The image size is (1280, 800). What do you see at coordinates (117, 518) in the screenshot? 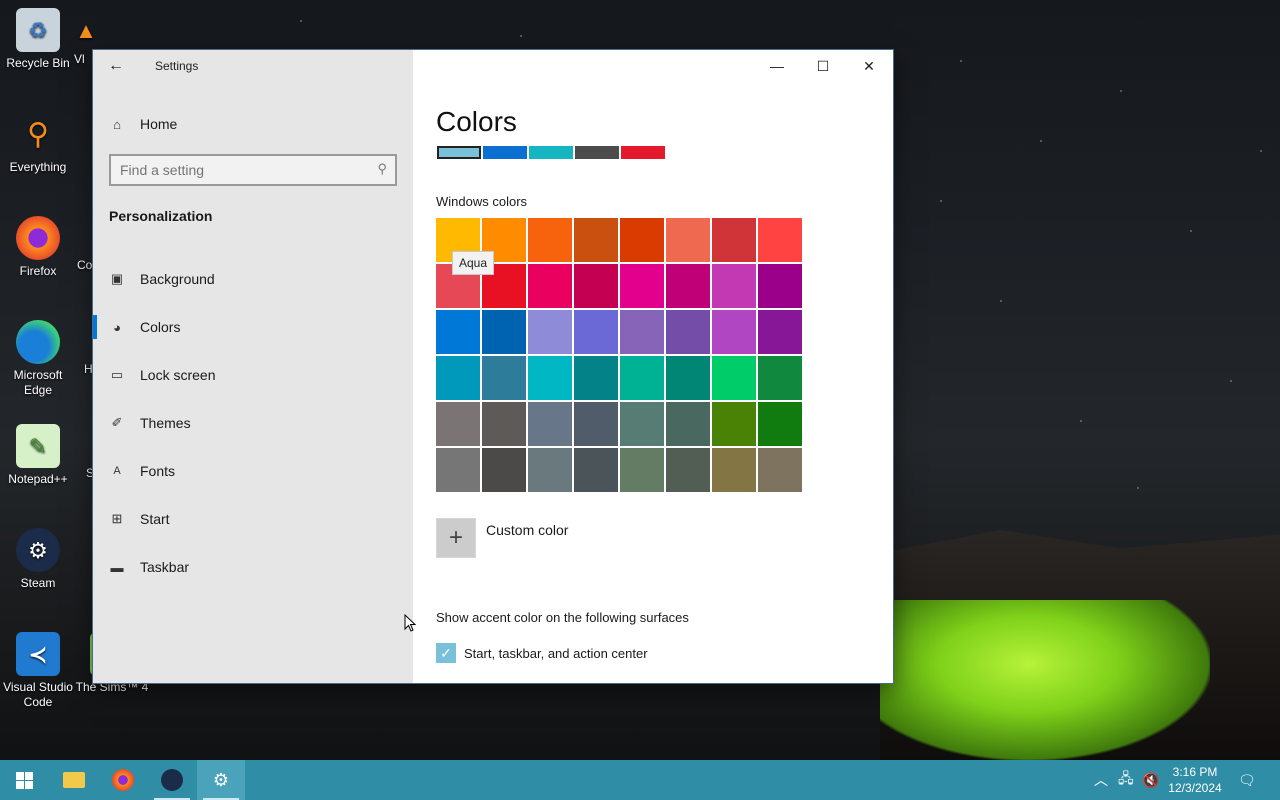
I see `start-icon: ⊞` at bounding box center [117, 518].